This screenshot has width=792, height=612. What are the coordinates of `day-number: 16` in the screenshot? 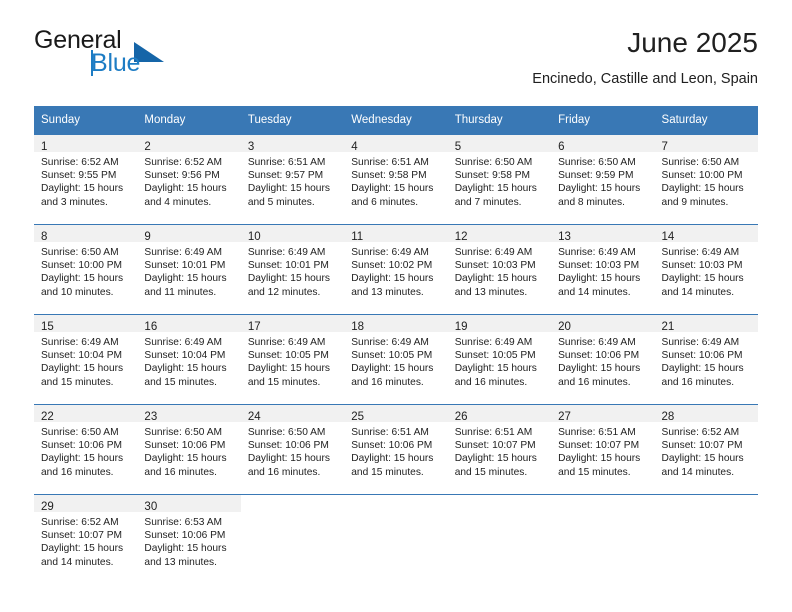 It's located at (151, 327).